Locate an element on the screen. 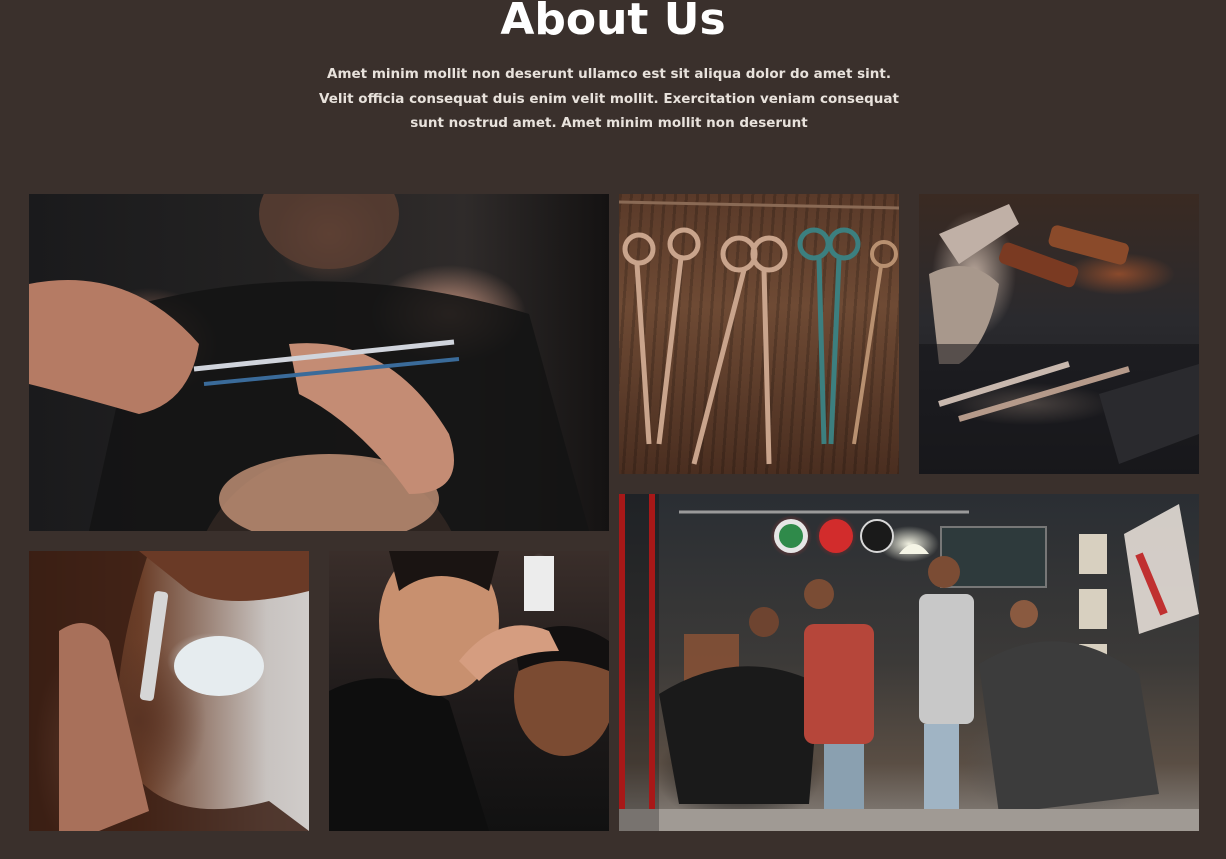  beard-shaving-illustration is located at coordinates (169, 691).